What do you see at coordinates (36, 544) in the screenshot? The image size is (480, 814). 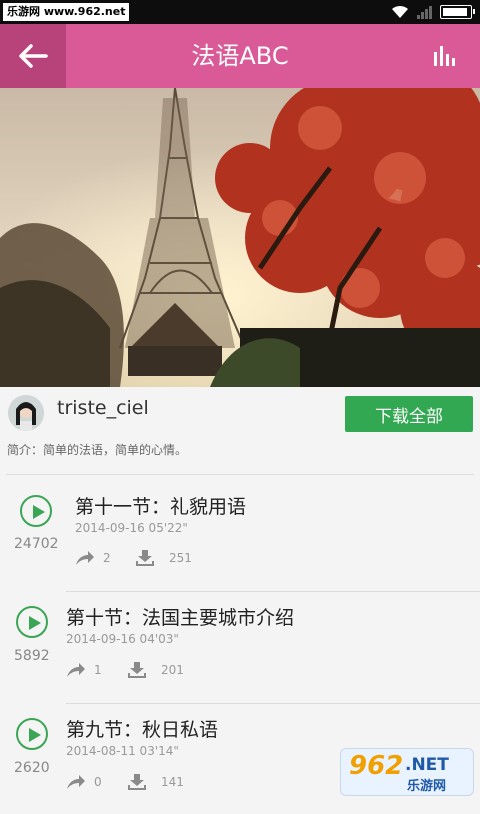 I see `play-count: 24702` at bounding box center [36, 544].